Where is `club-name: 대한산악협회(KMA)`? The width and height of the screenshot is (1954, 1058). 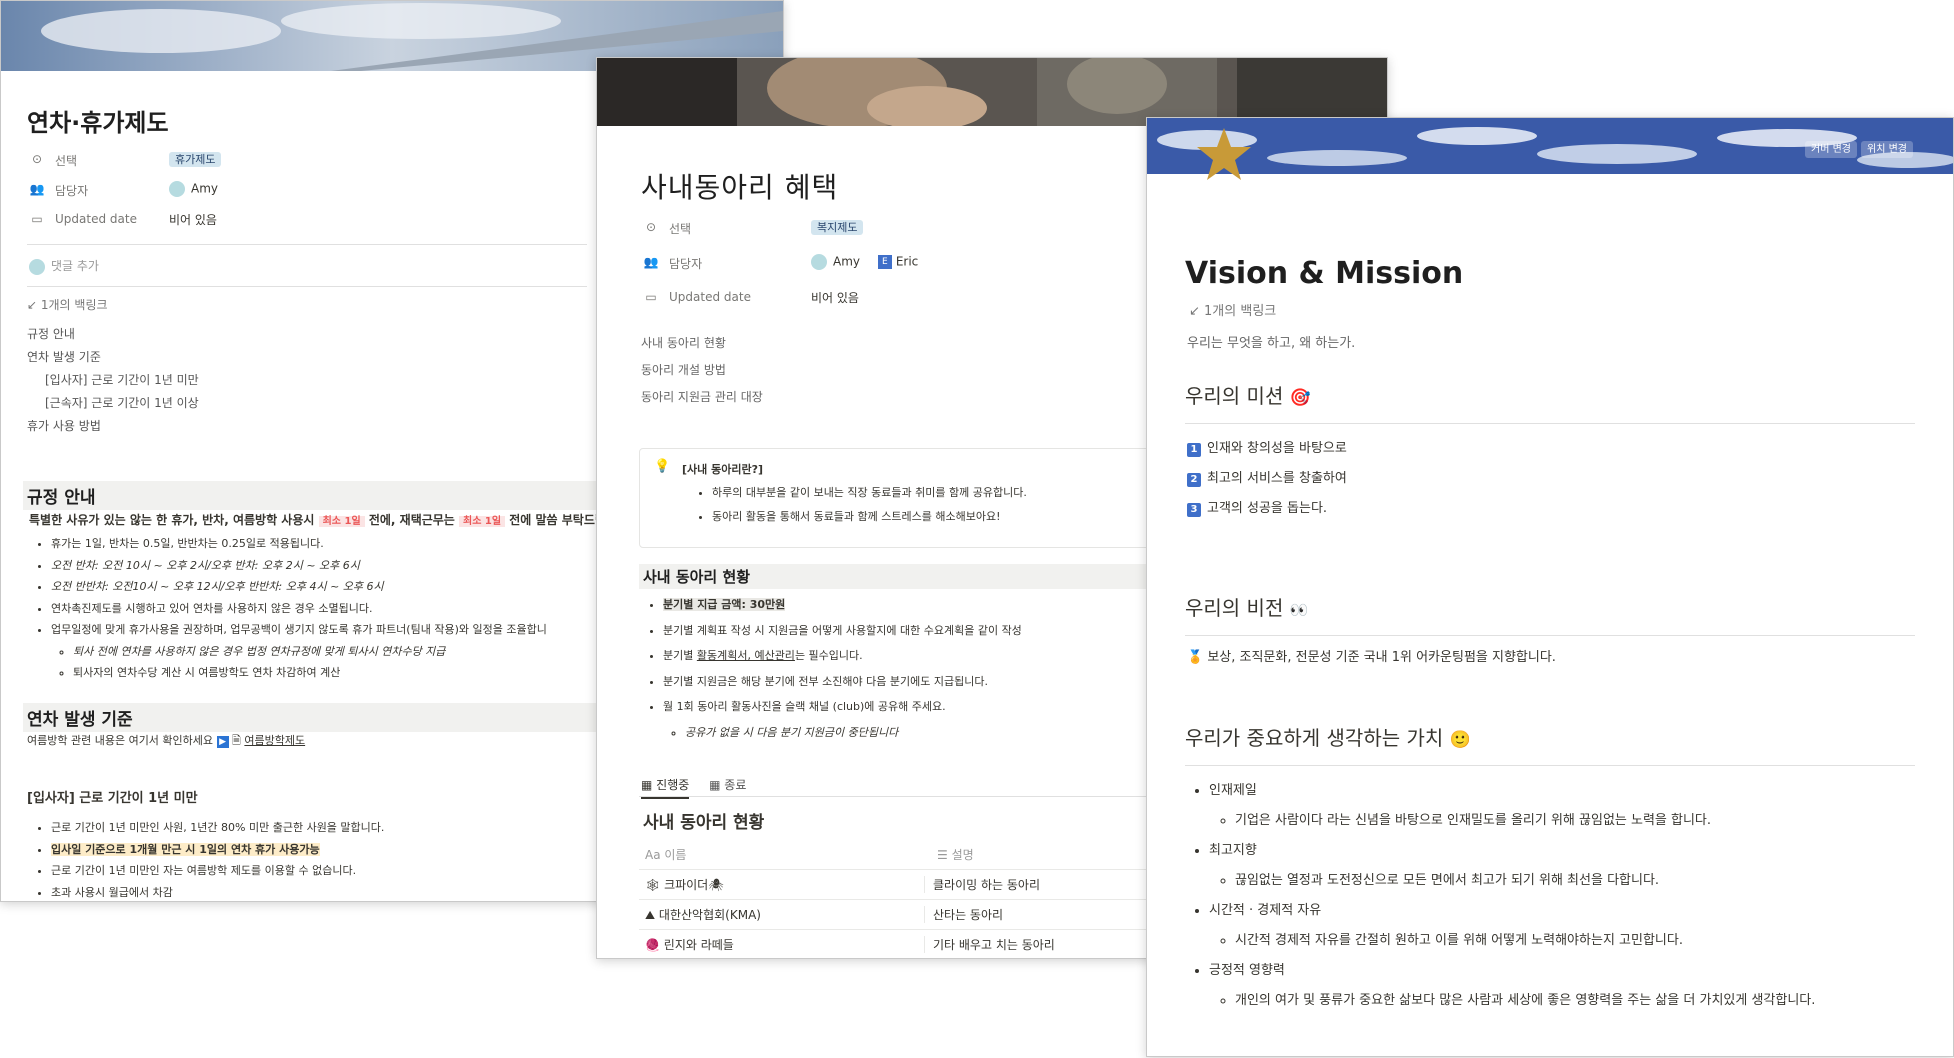
club-name: 대한산악협회(KMA) is located at coordinates (709, 915).